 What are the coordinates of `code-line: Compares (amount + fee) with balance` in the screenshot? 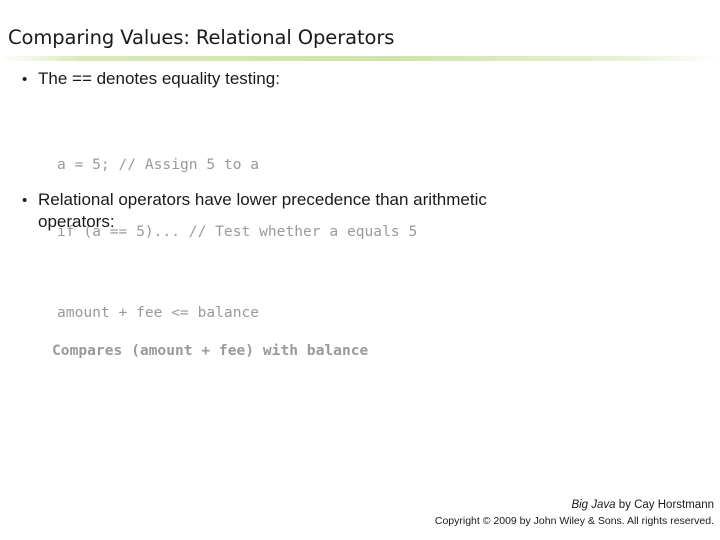 It's located at (210, 351).